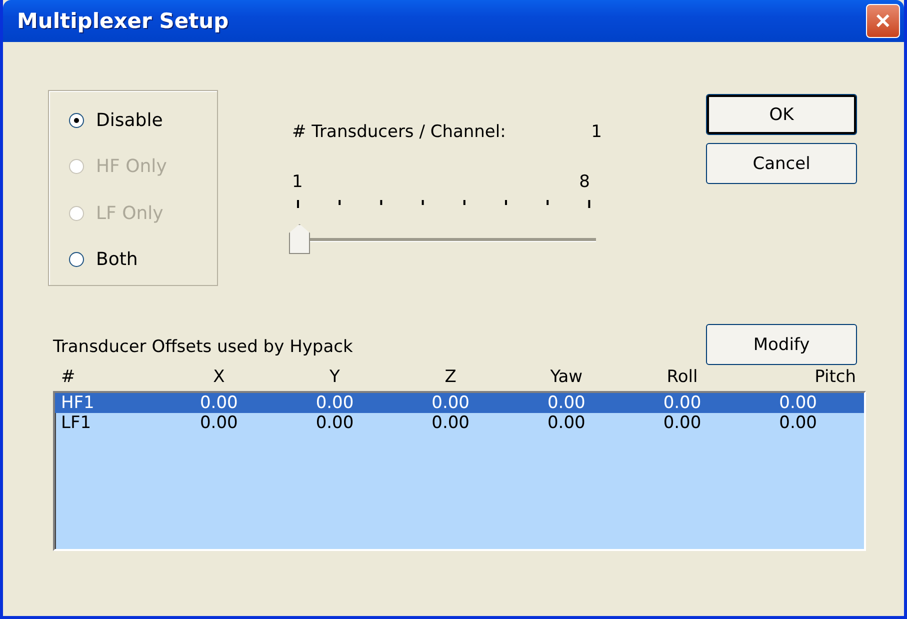 The width and height of the screenshot is (907, 619). What do you see at coordinates (68, 377) in the screenshot?
I see `column-header: #` at bounding box center [68, 377].